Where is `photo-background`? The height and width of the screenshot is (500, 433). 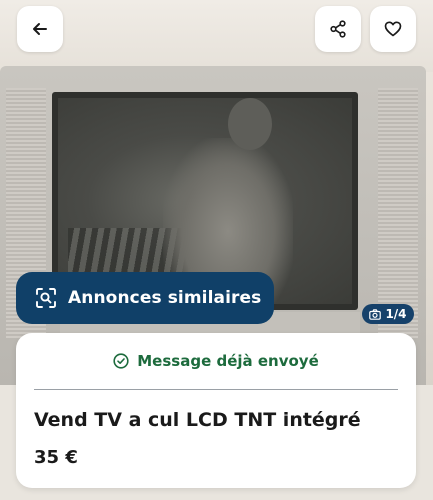
photo-background is located at coordinates (216, 36).